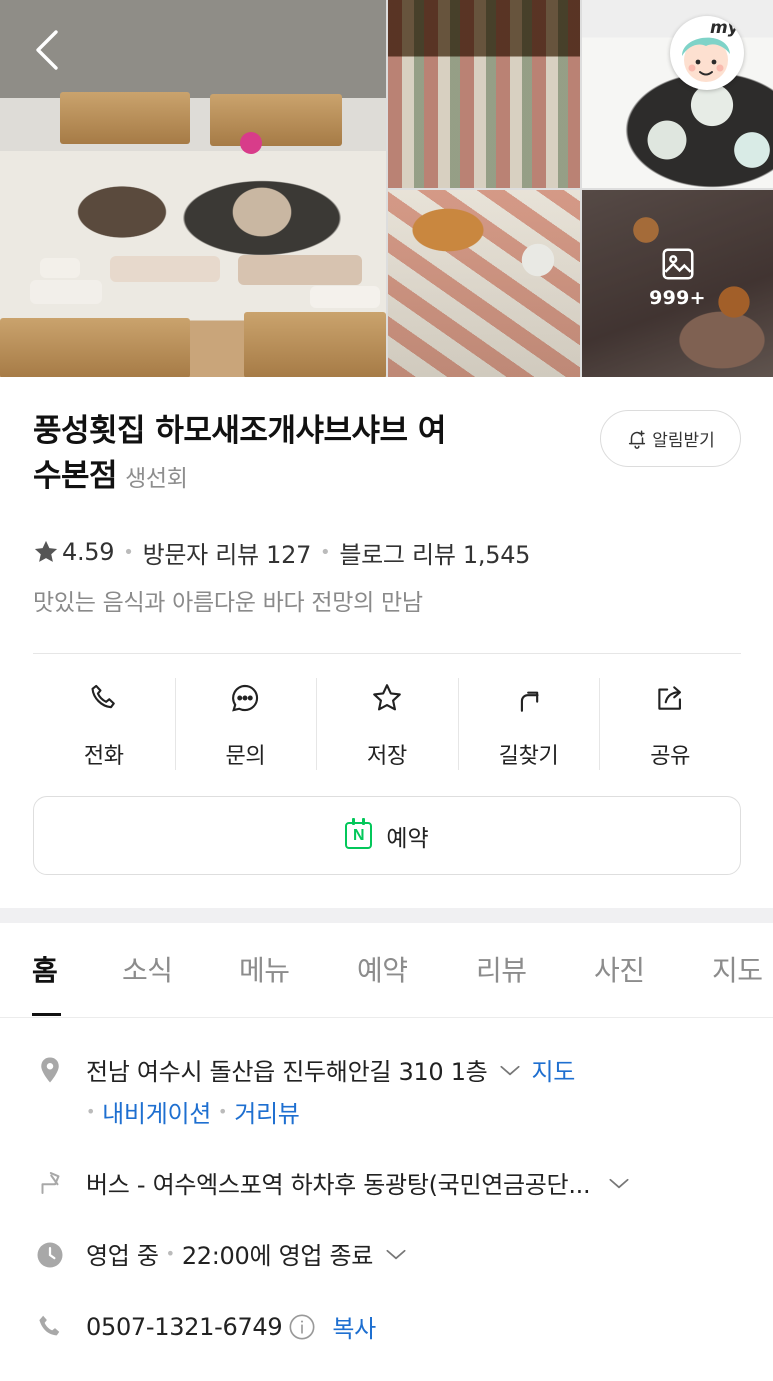 The width and height of the screenshot is (773, 1381). What do you see at coordinates (228, 603) in the screenshot?
I see `place-description: 맛있는 음식과 아름다운 바다 전망의 만남` at bounding box center [228, 603].